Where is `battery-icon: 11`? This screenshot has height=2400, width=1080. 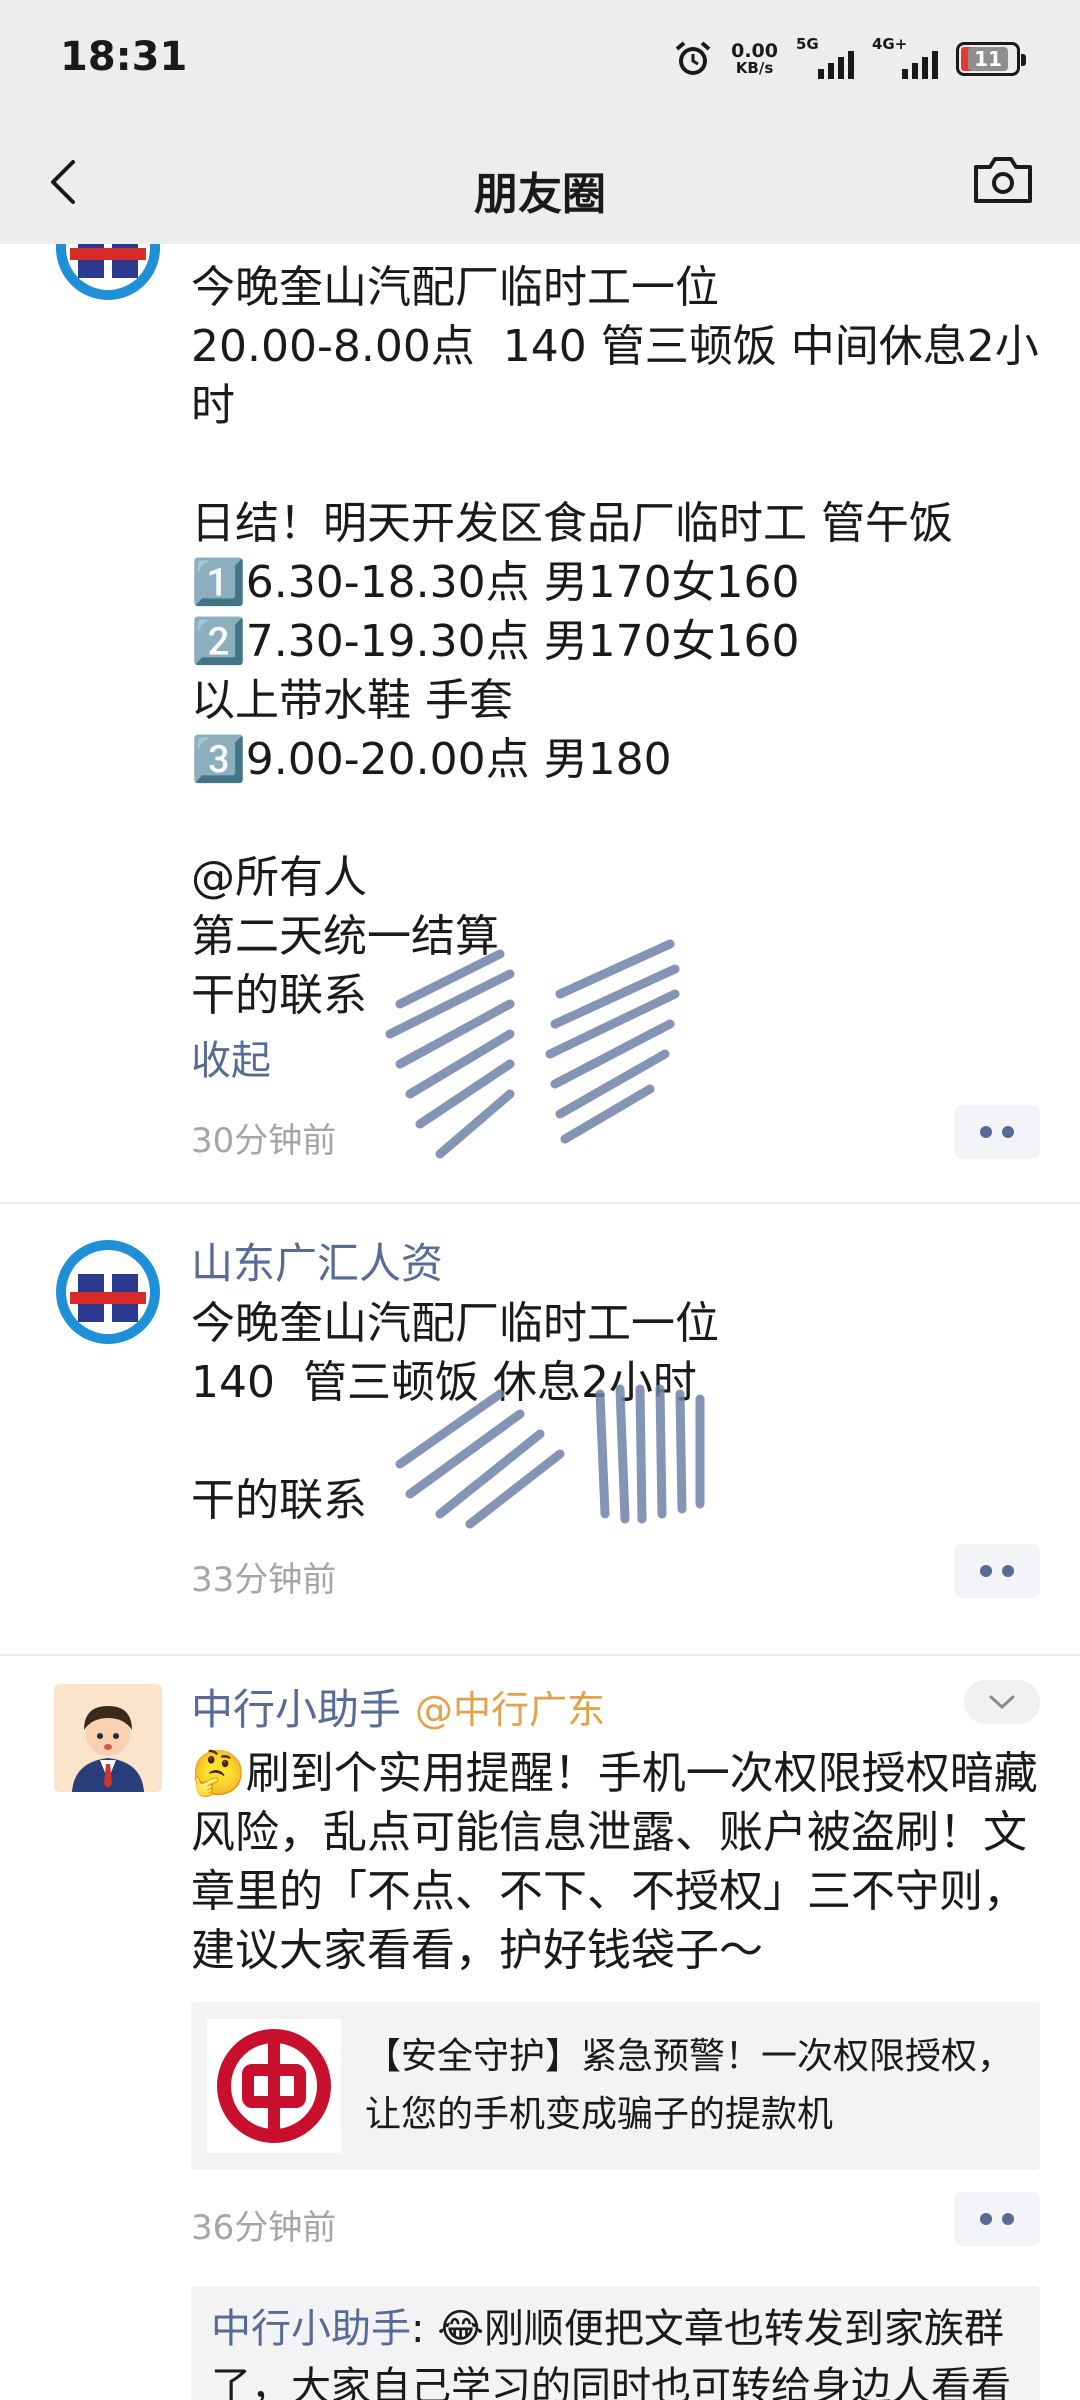 battery-icon: 11 is located at coordinates (991, 59).